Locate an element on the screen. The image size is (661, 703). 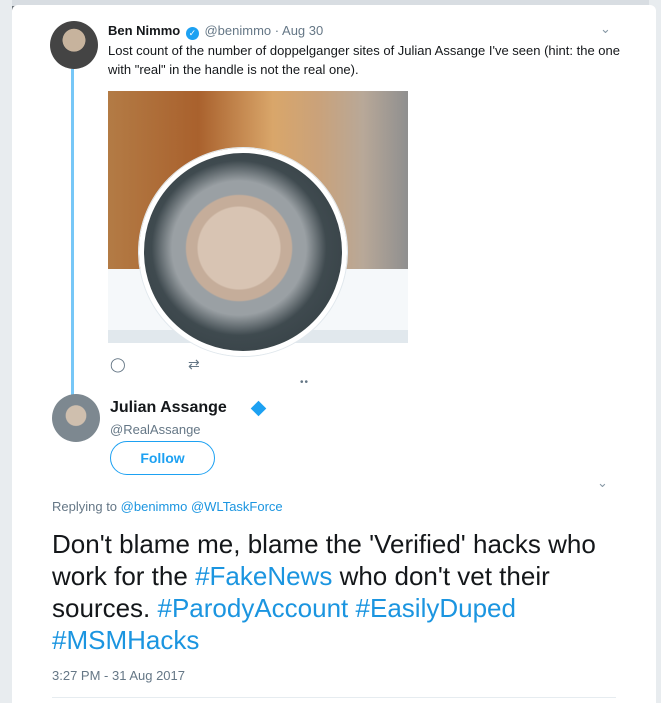
replying-prefix: Replying to is located at coordinates (85, 506).